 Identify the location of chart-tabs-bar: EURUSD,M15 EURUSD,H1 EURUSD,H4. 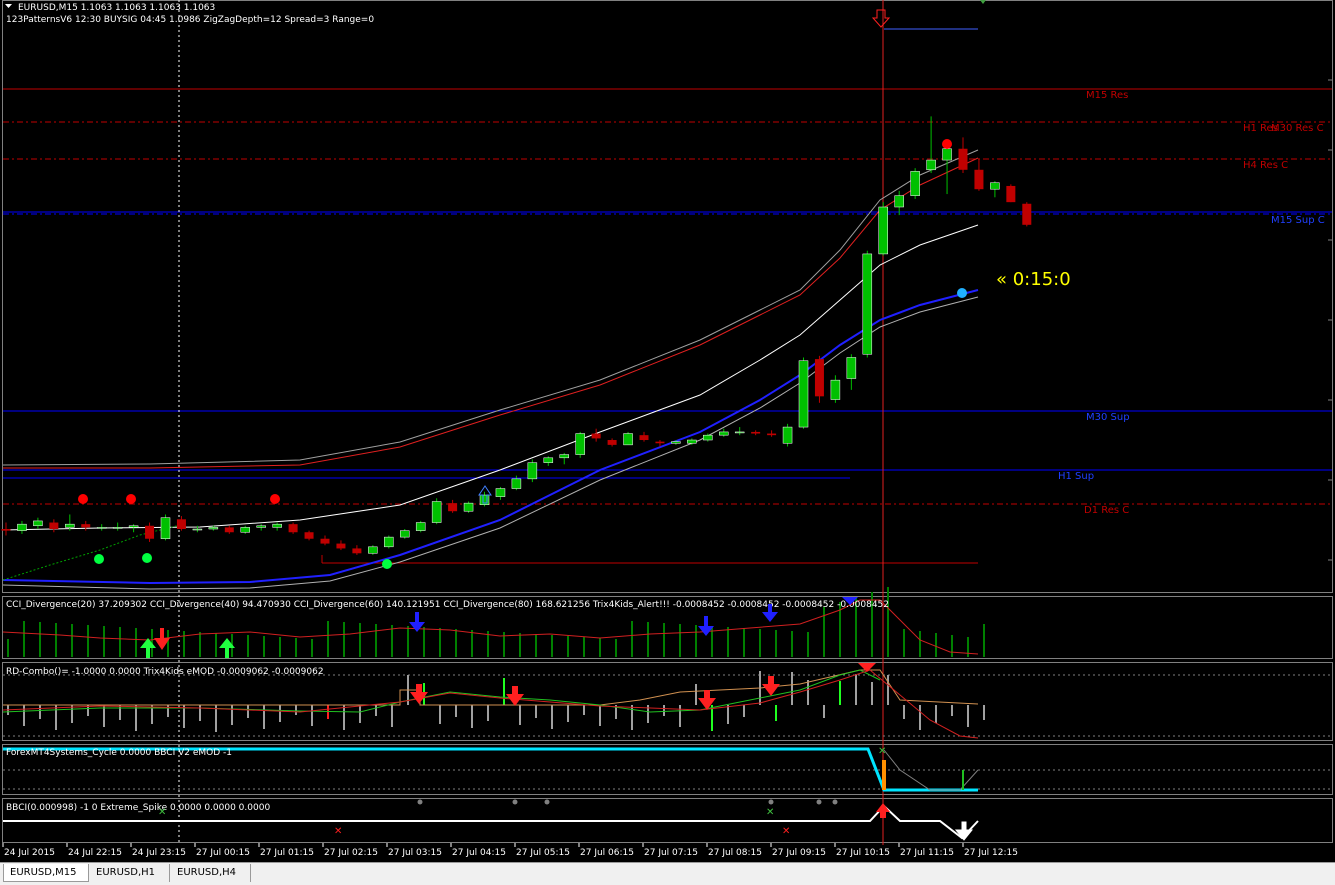
(667, 873).